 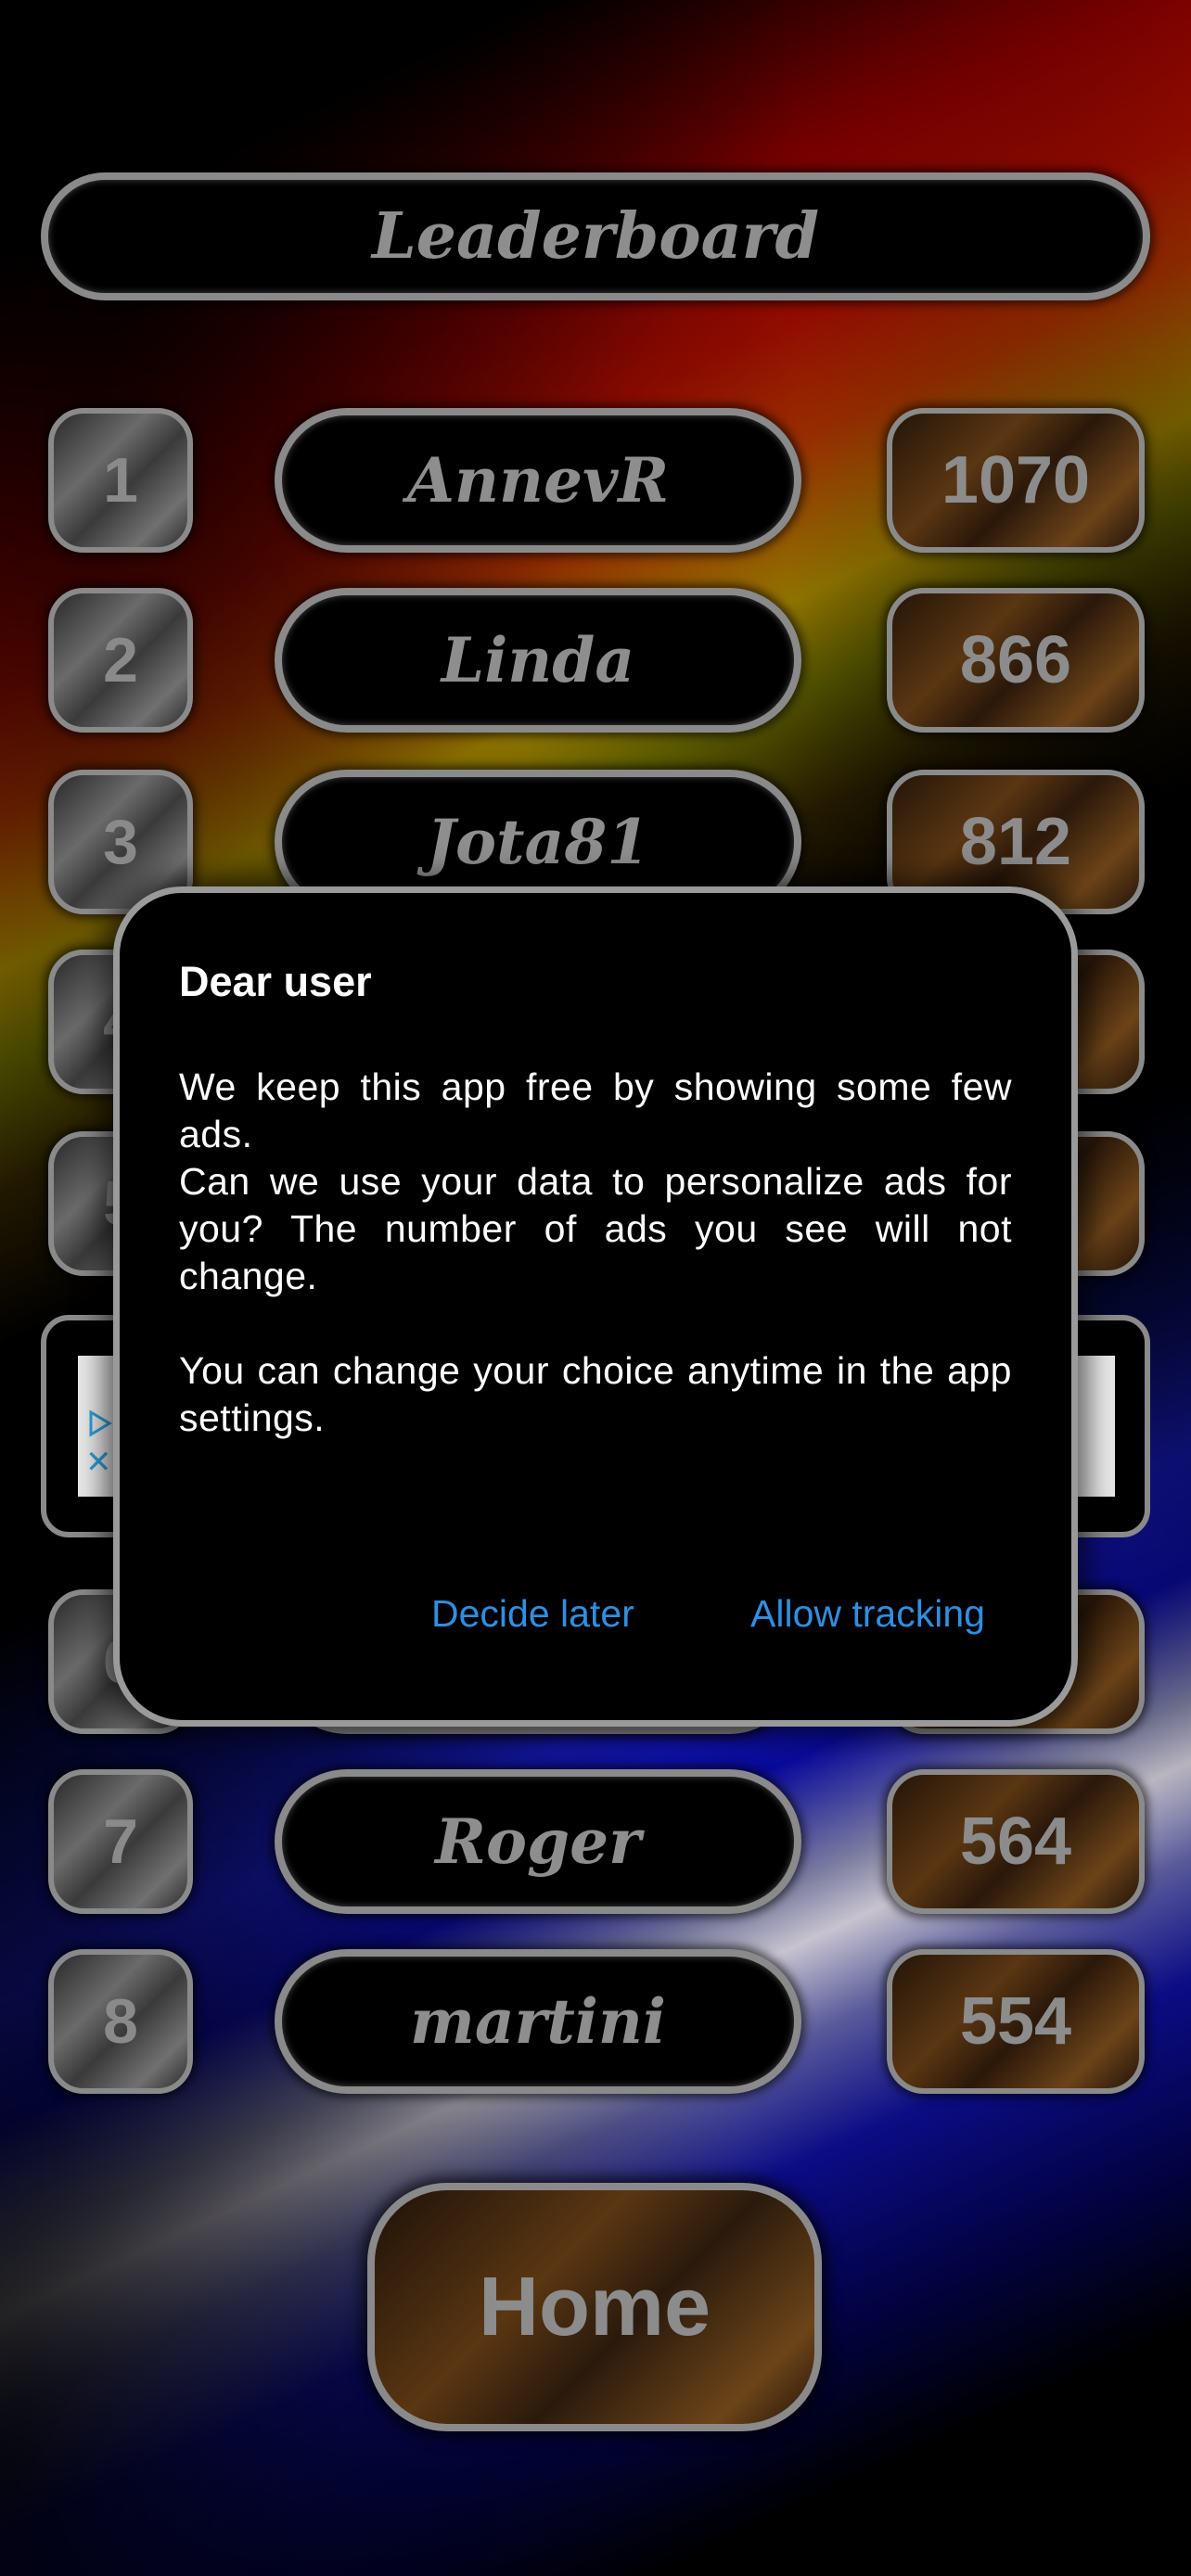 I want to click on player-score: 554, so click(x=1016, y=2021).